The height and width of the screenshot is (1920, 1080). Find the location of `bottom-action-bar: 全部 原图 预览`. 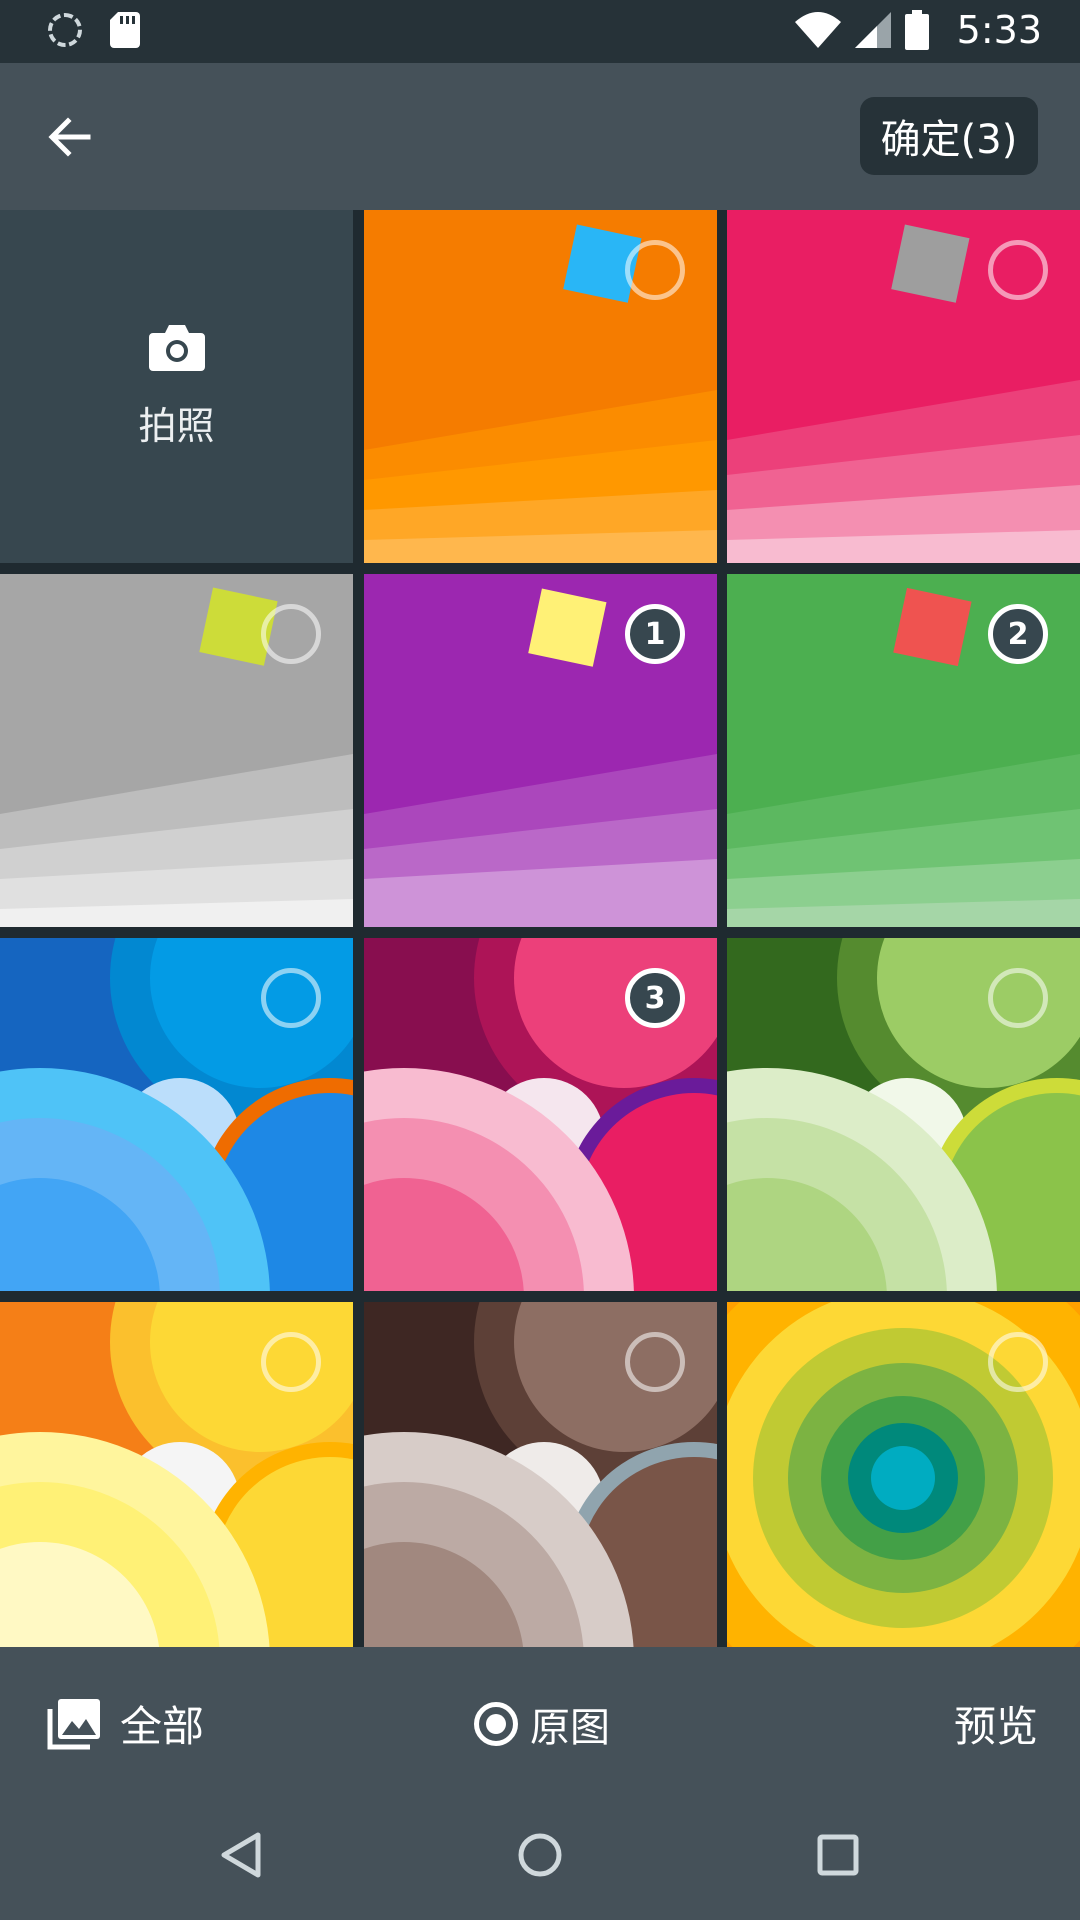

bottom-action-bar: 全部 原图 预览 is located at coordinates (540, 1719).